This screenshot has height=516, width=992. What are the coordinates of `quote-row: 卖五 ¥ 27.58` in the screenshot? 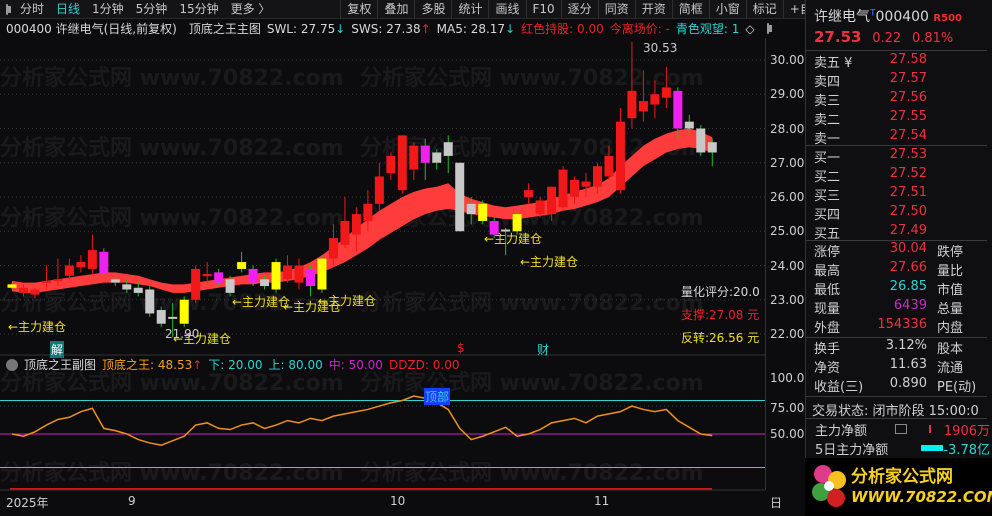 It's located at (901, 61).